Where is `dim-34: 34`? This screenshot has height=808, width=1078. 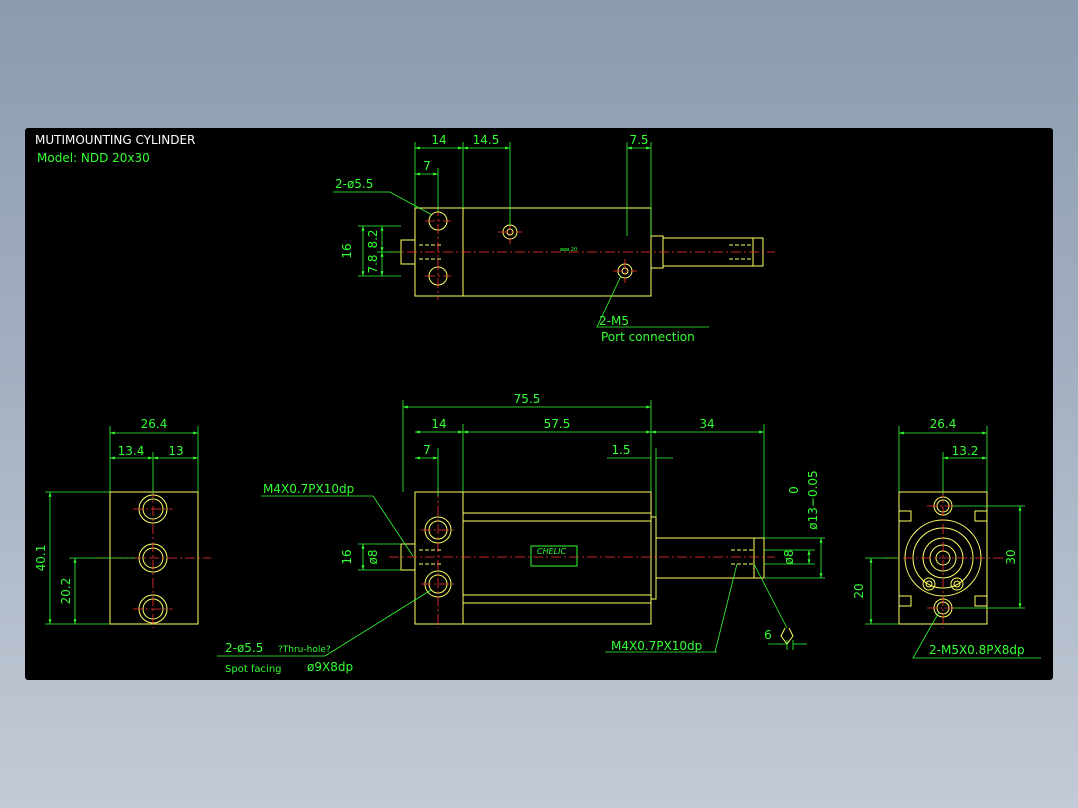
dim-34: 34 is located at coordinates (706, 424).